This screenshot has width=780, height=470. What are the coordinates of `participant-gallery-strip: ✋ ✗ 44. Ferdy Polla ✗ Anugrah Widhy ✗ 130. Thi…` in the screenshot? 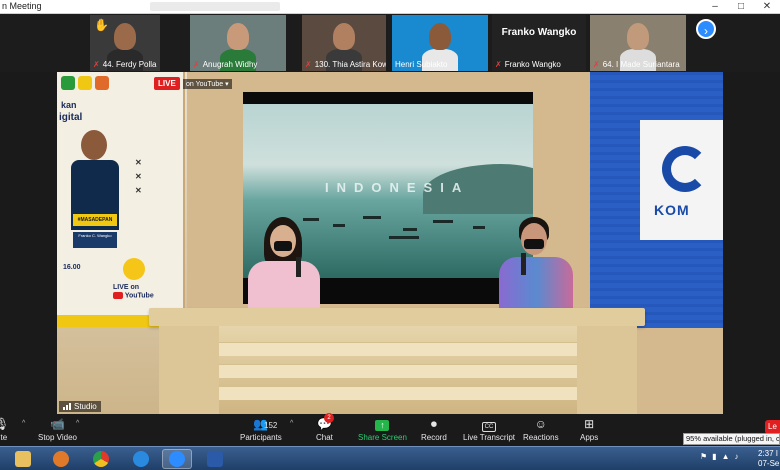 It's located at (390, 43).